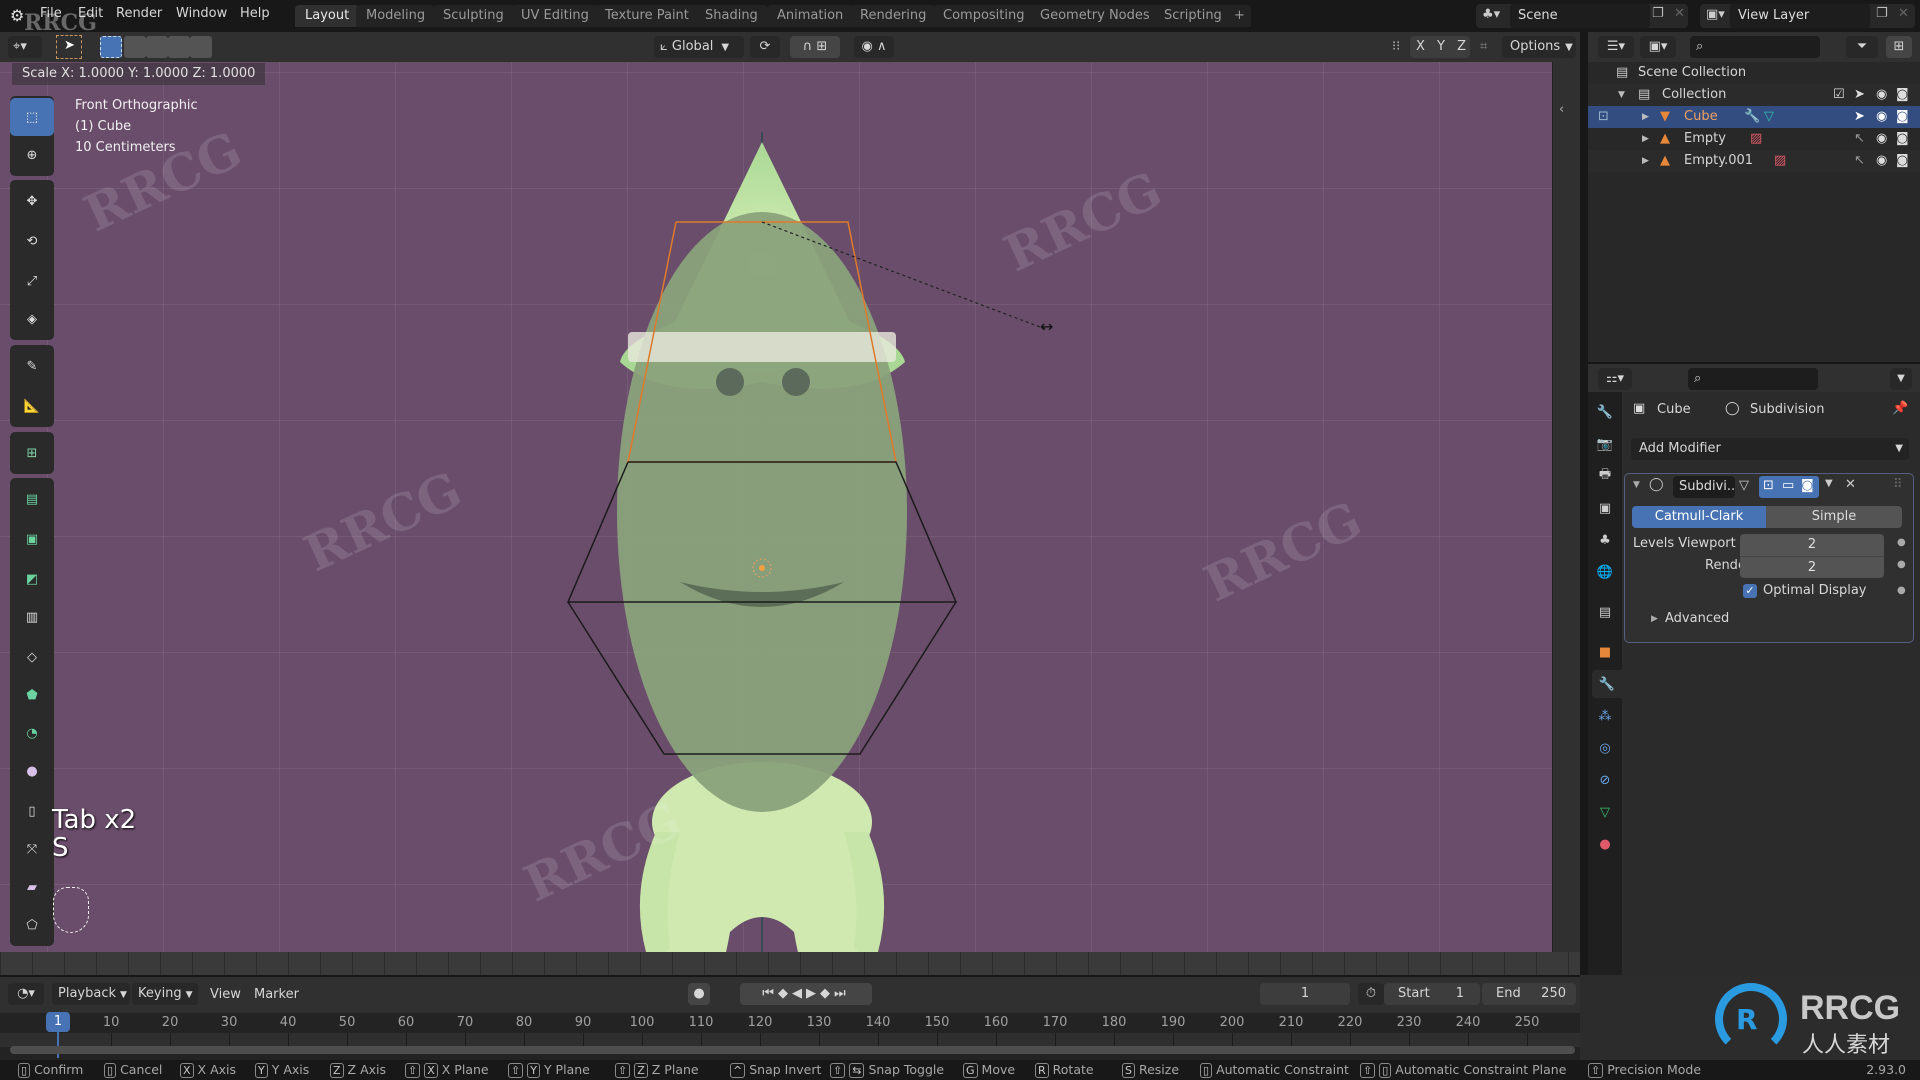 Image resolution: width=1920 pixels, height=1080 pixels. What do you see at coordinates (32, 499) in the screenshot?
I see `tool-extrude: ▤` at bounding box center [32, 499].